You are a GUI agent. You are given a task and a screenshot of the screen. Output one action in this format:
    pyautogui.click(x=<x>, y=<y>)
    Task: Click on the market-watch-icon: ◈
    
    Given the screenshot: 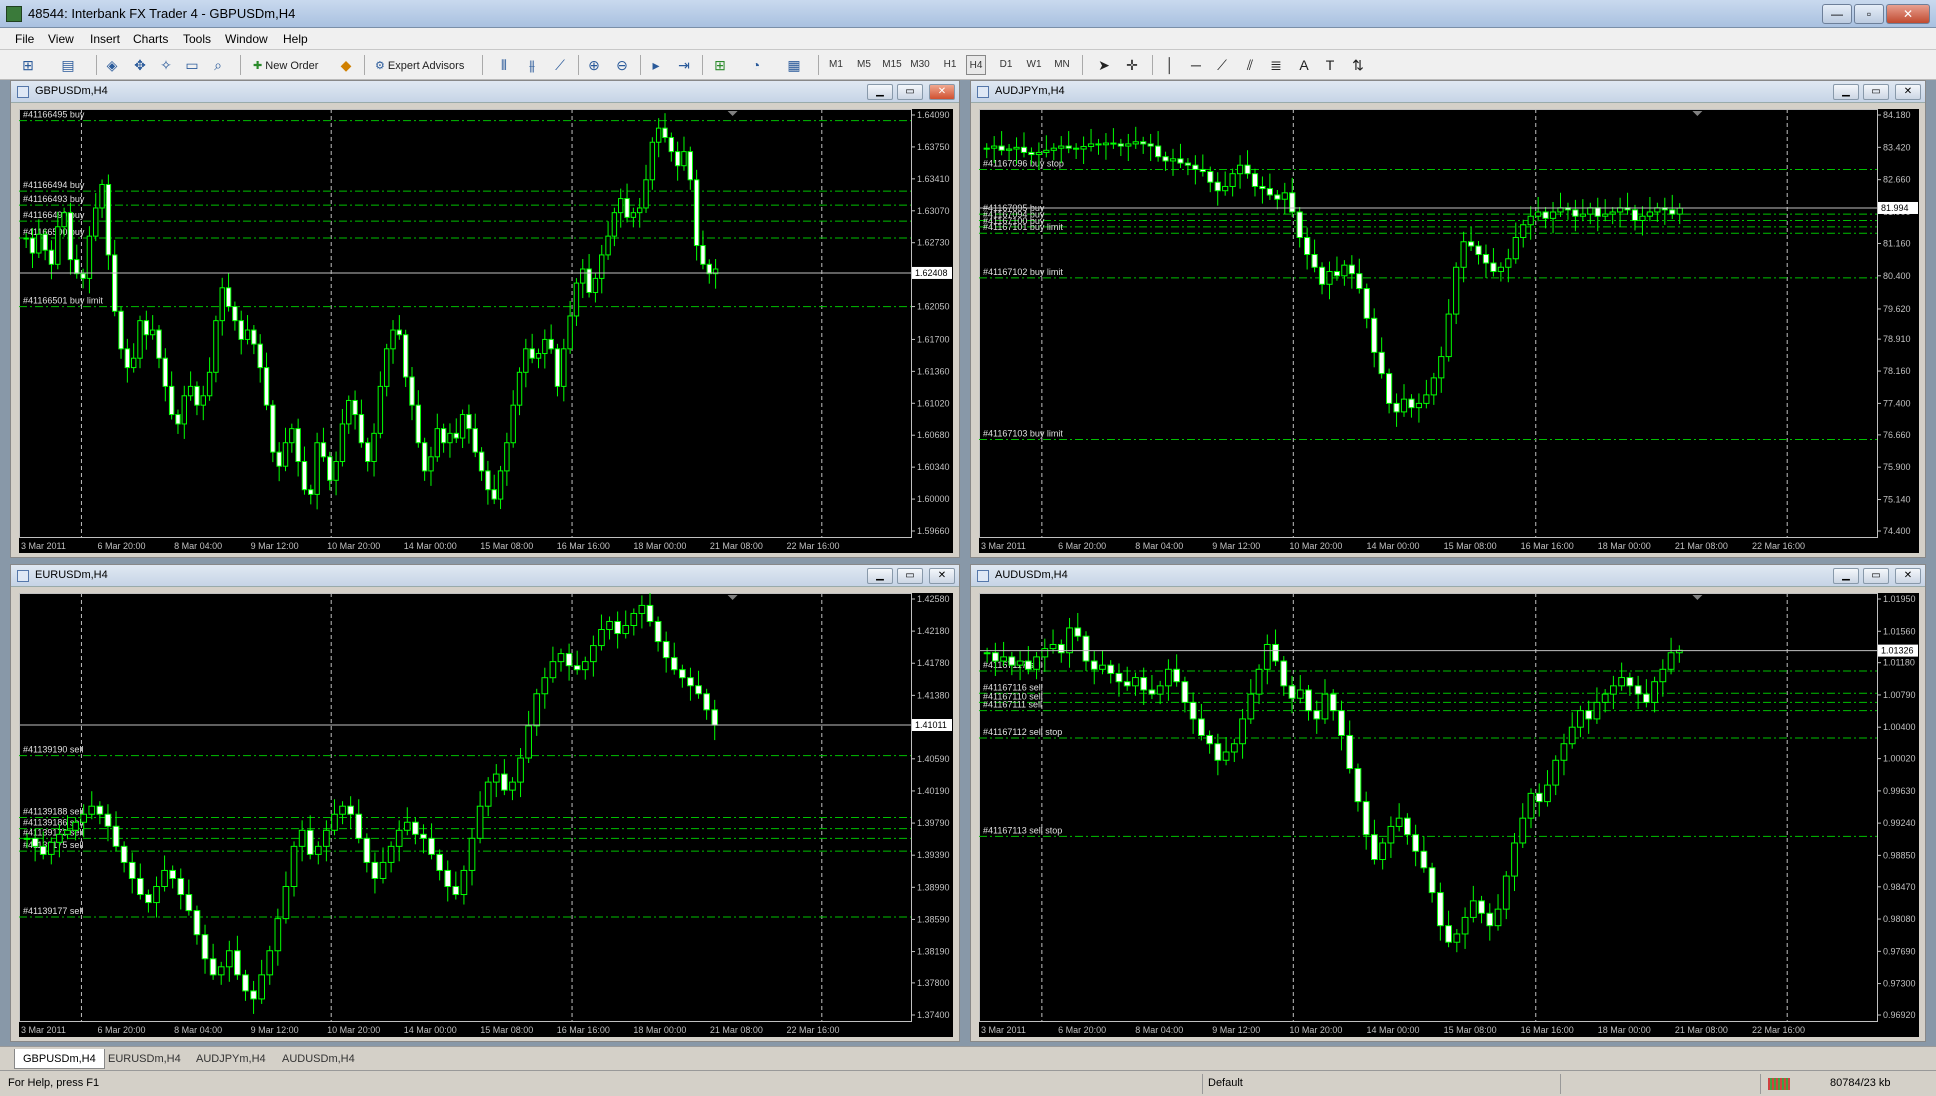 What is the action you would take?
    pyautogui.click(x=112, y=65)
    